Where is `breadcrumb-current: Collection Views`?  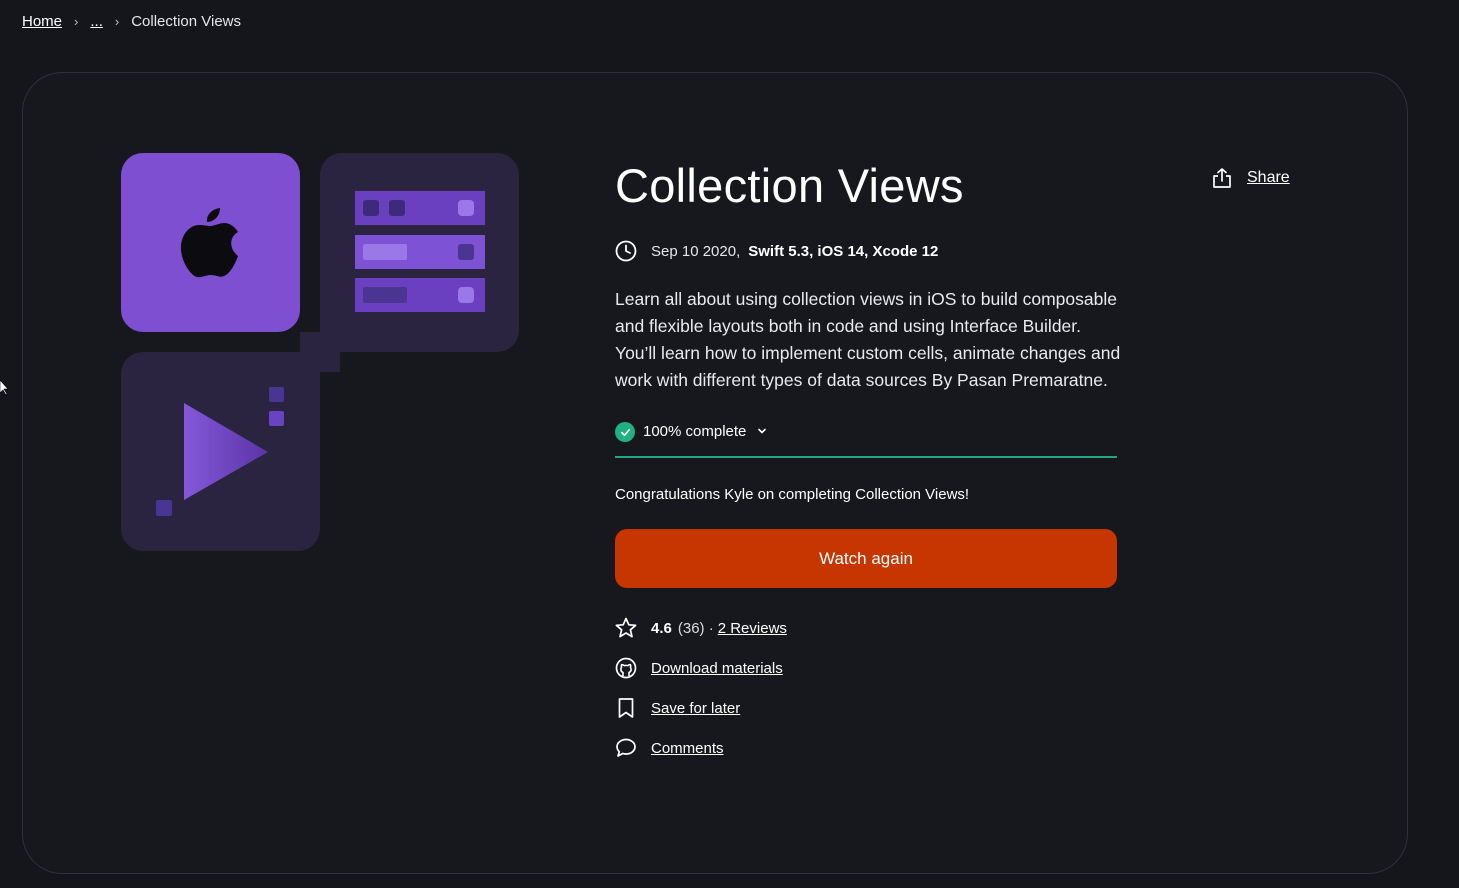 breadcrumb-current: Collection Views is located at coordinates (186, 21).